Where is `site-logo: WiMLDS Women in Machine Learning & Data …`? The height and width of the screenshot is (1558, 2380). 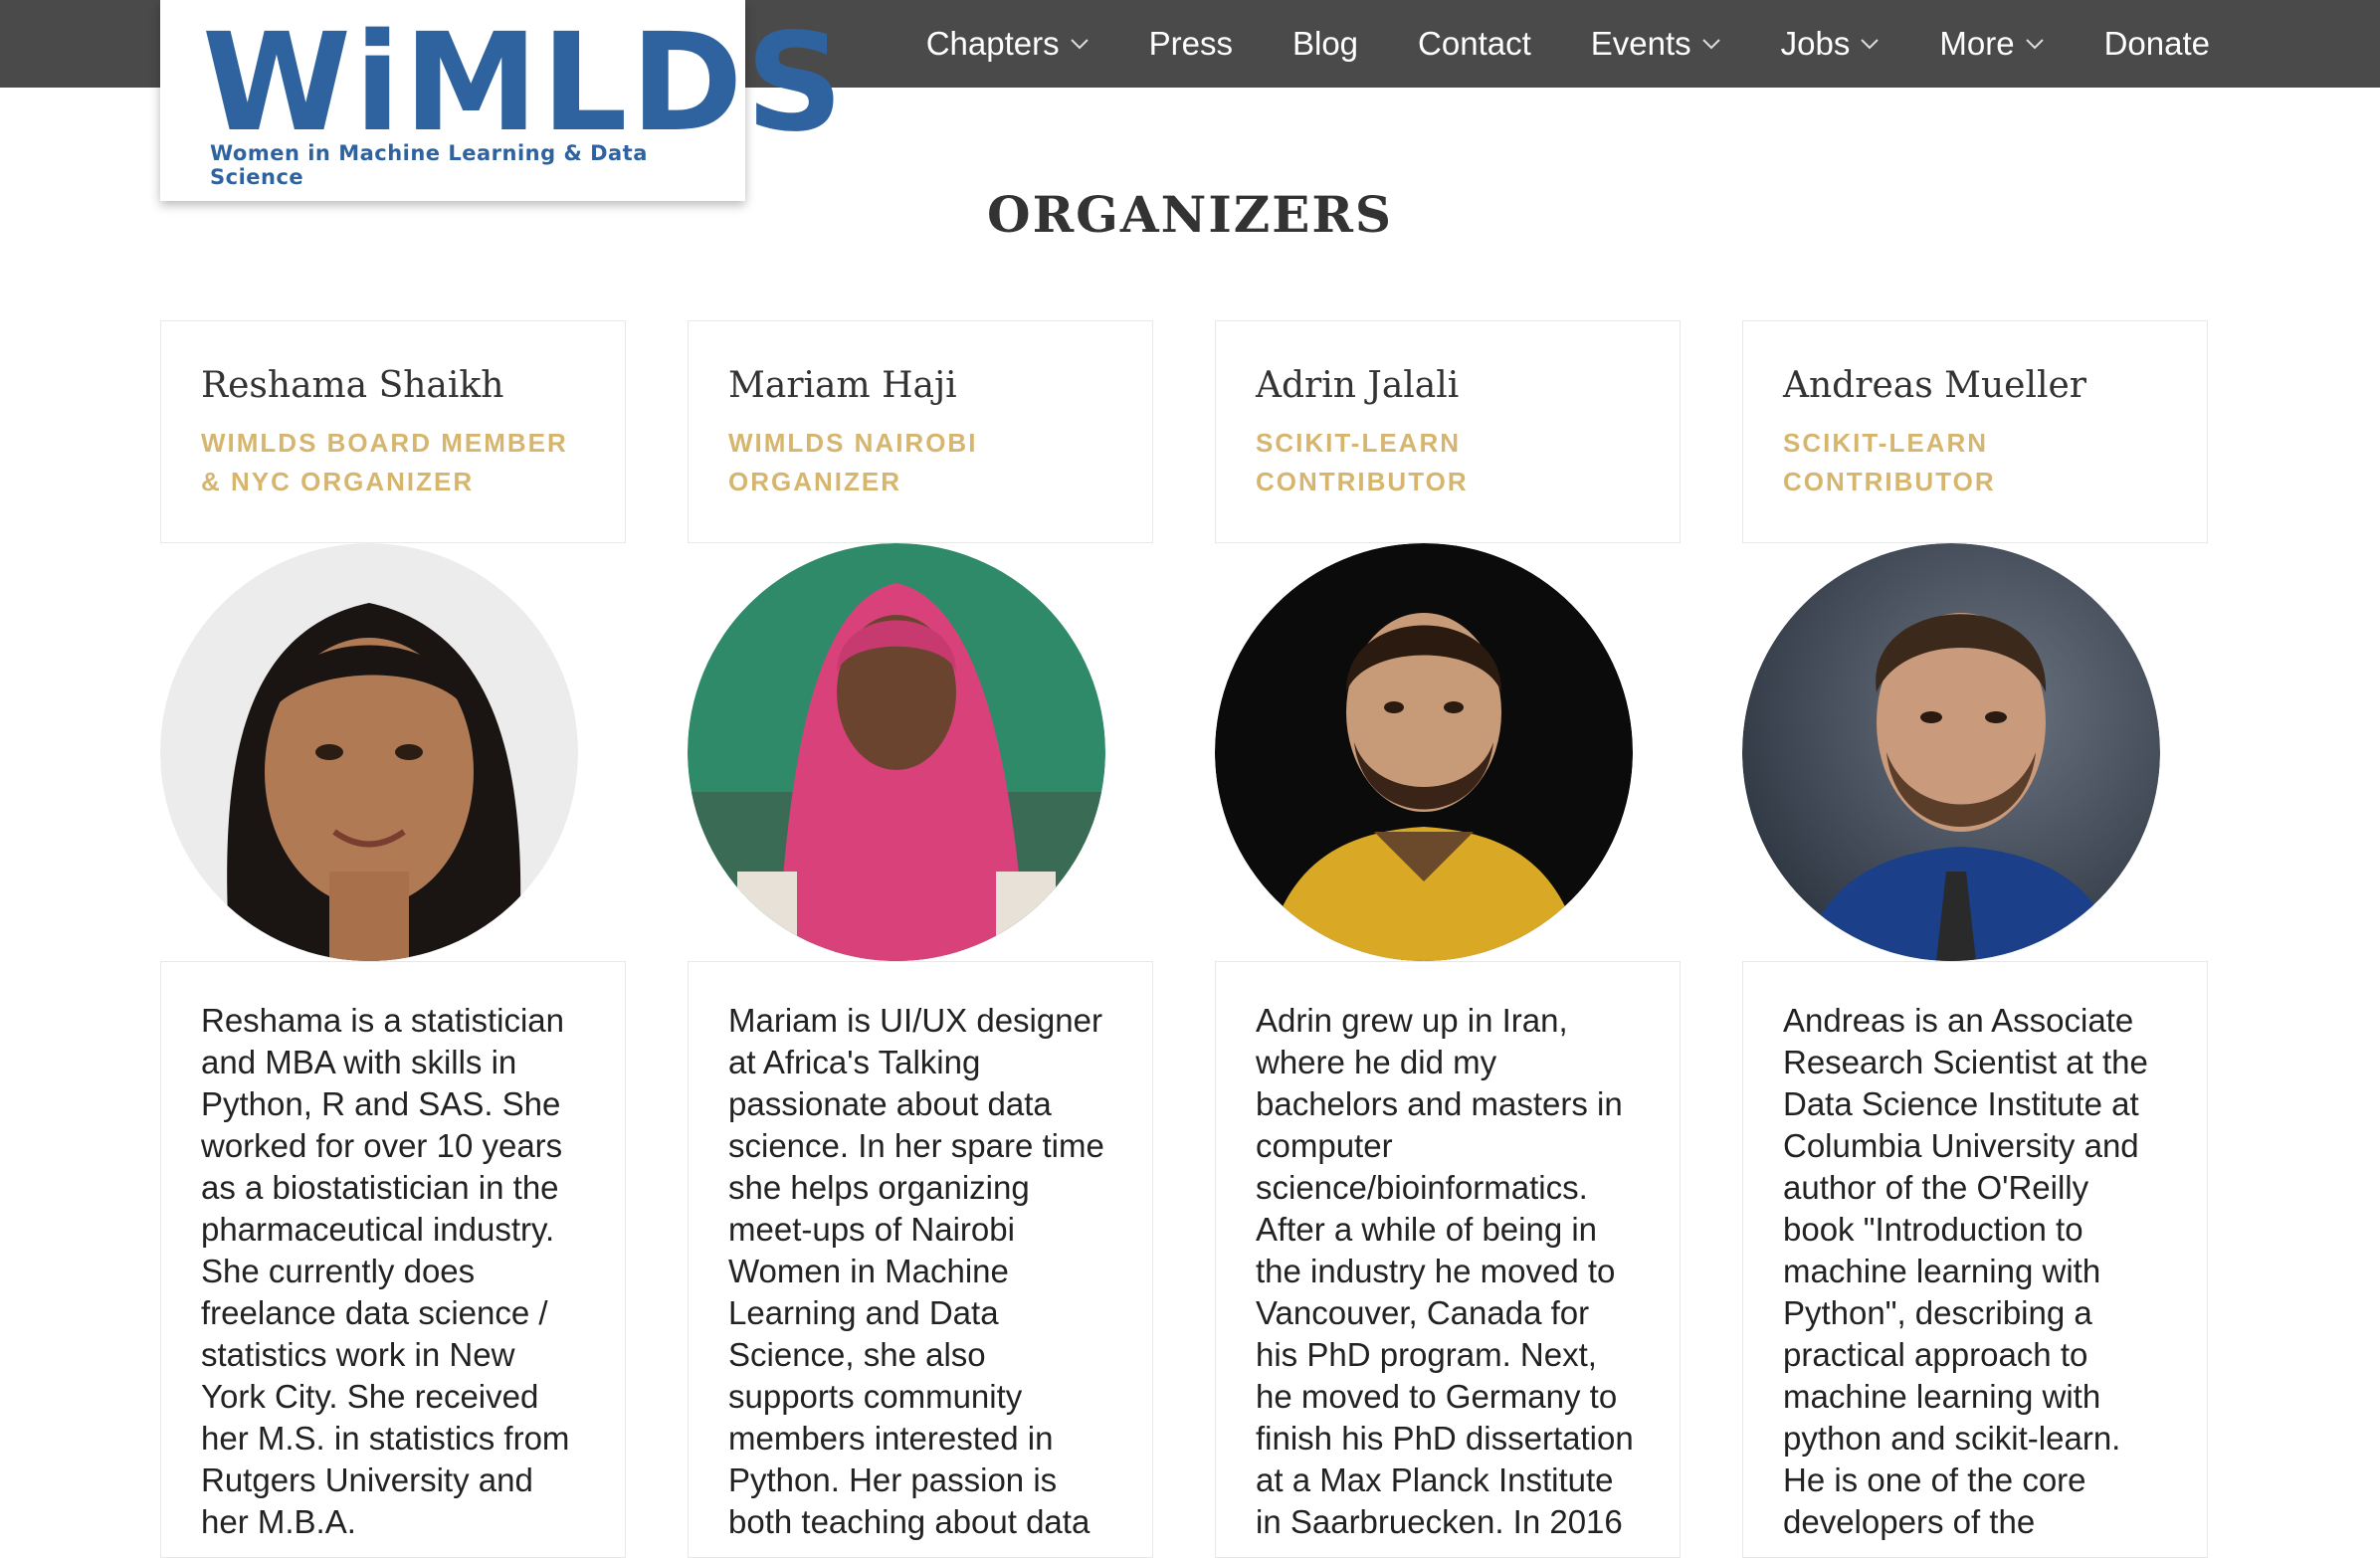
site-logo: WiMLDS Women in Machine Learning & Data … is located at coordinates (501, 101).